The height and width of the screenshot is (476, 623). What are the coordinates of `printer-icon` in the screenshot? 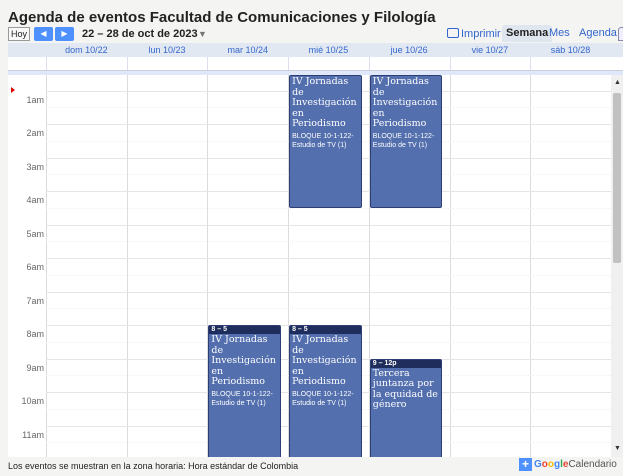 It's located at (453, 33).